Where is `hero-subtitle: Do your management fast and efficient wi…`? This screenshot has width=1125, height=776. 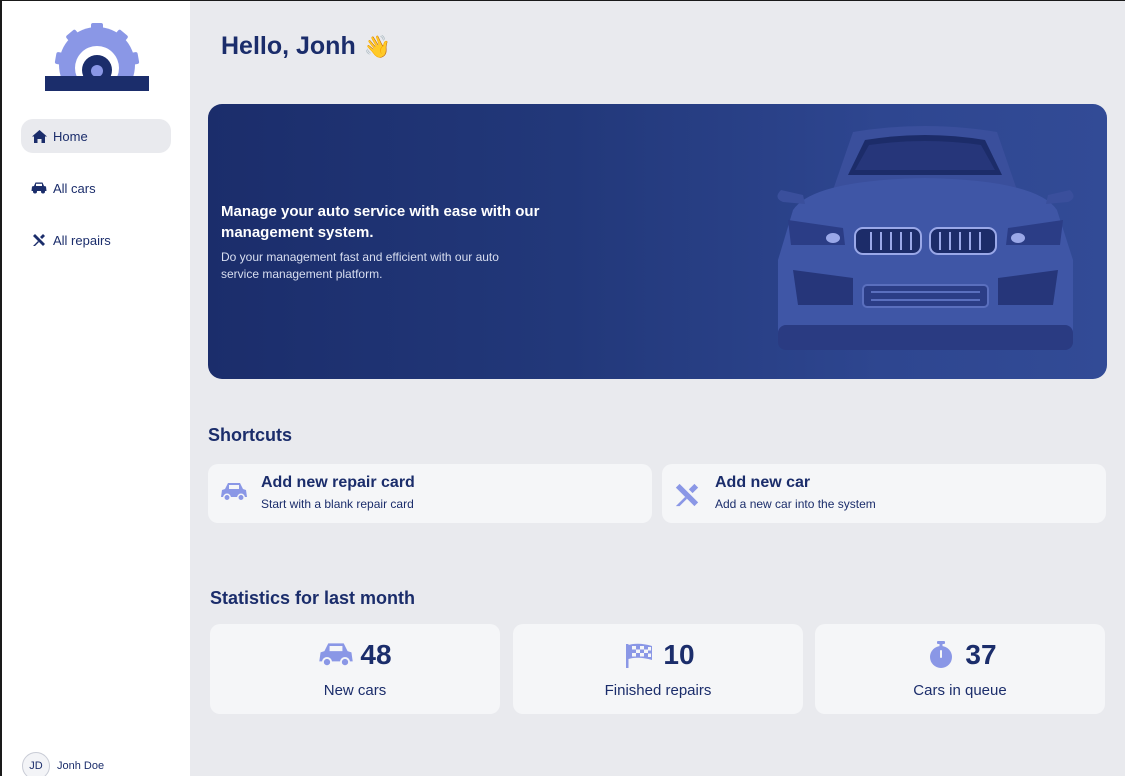
hero-subtitle: Do your management fast and efficient wi… is located at coordinates (360, 265).